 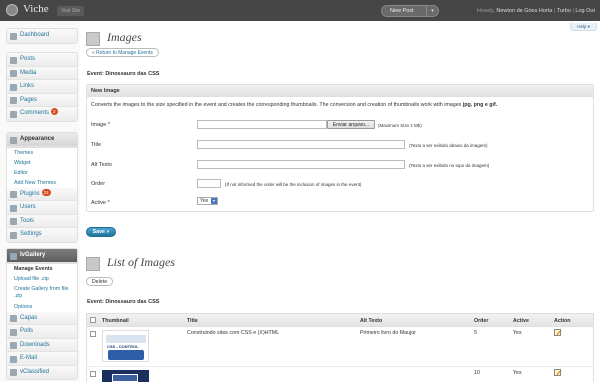 I want to click on title-label: Title, so click(x=96, y=145).